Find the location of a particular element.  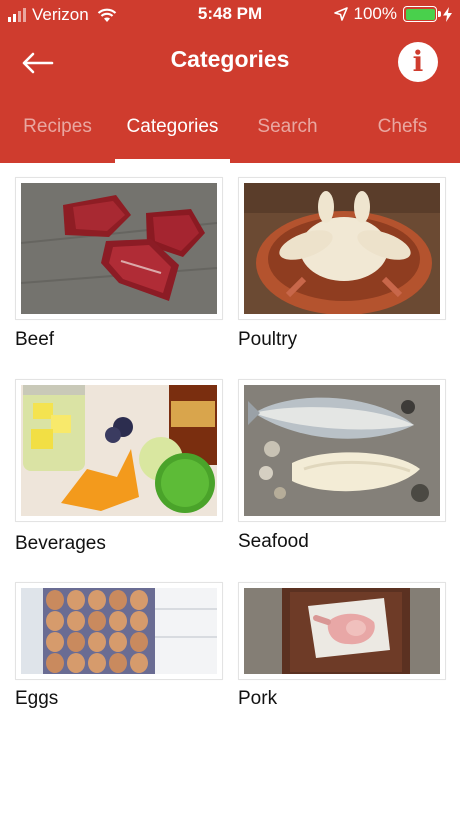

eggs-image is located at coordinates (119, 631).